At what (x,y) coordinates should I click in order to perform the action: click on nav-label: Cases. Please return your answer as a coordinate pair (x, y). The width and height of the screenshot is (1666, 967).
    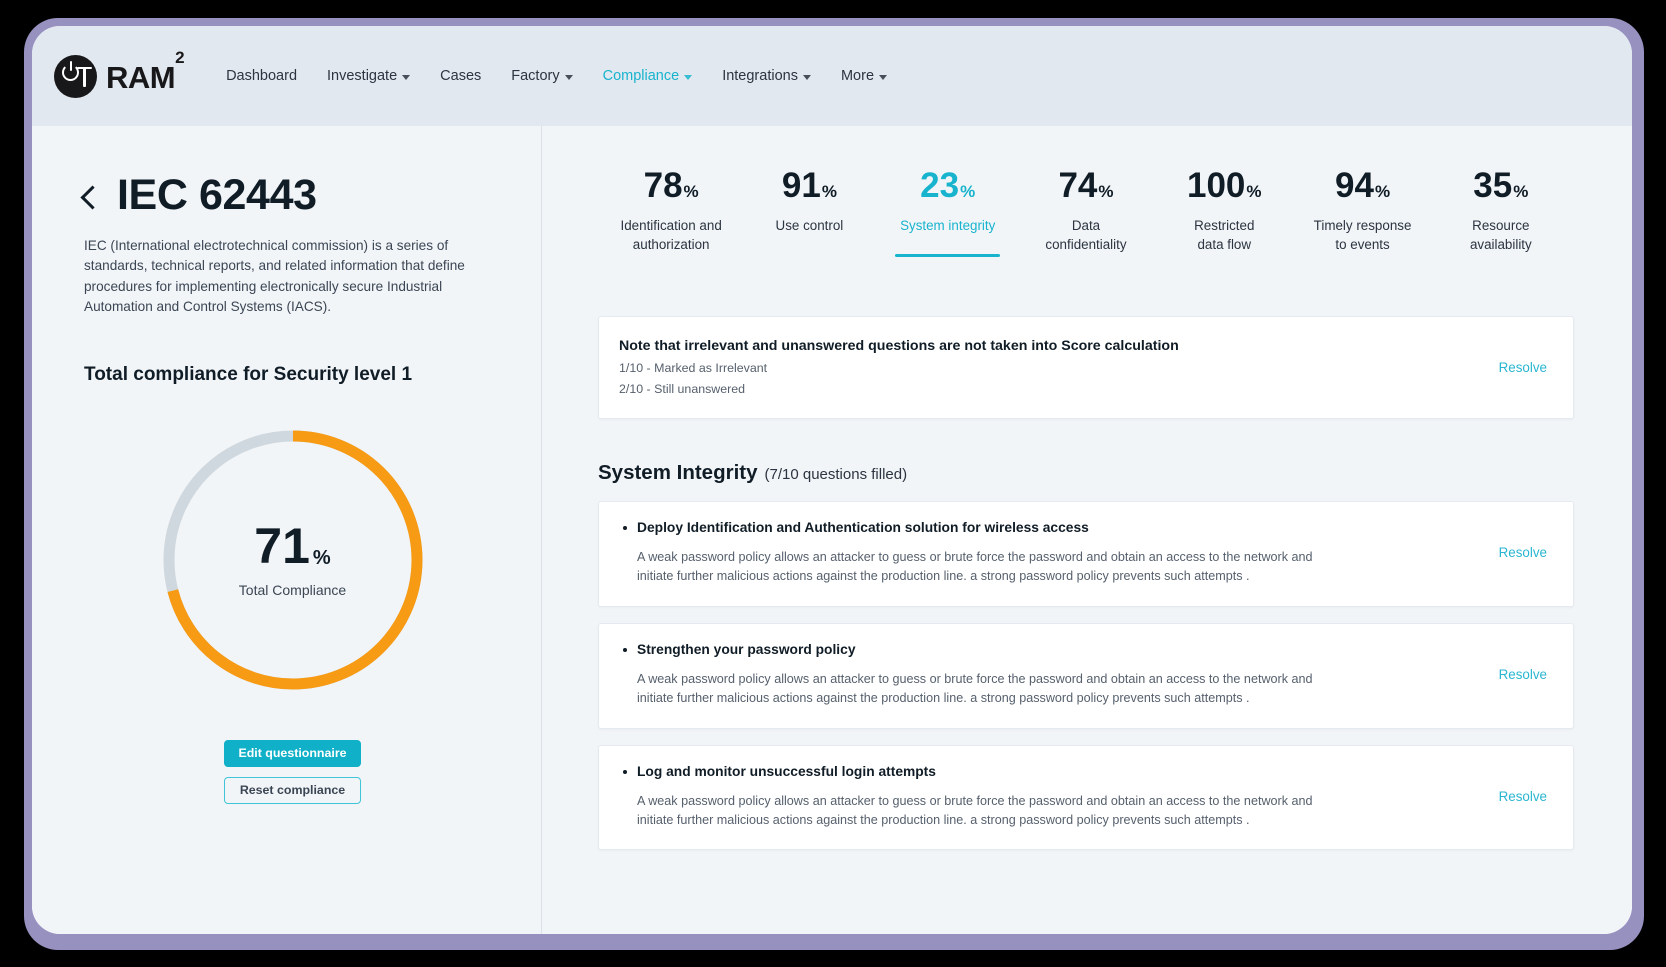
    Looking at the image, I should click on (461, 76).